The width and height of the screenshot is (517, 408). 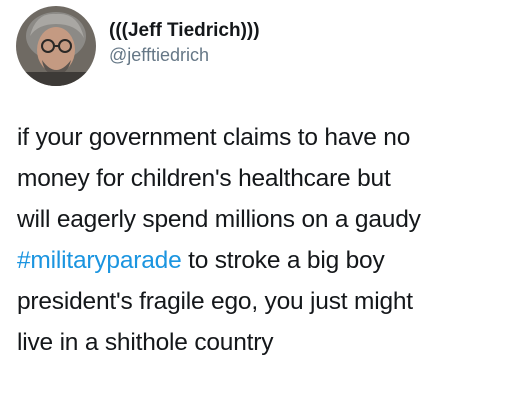 What do you see at coordinates (184, 55) in the screenshot?
I see `user-handle: @jefftiedrich` at bounding box center [184, 55].